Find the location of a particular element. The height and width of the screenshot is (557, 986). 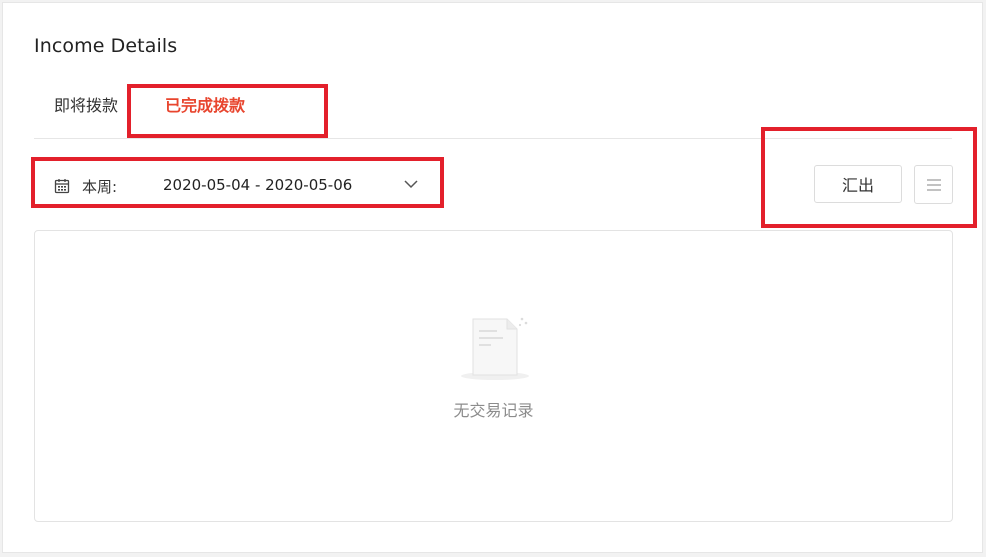

column-menu-button is located at coordinates (933, 184).